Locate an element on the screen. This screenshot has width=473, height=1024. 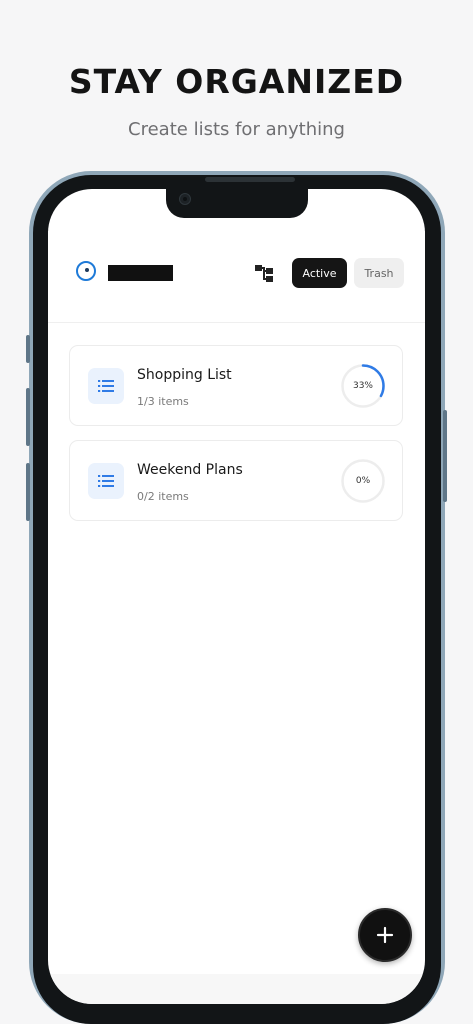
add-list-button is located at coordinates (385, 935).